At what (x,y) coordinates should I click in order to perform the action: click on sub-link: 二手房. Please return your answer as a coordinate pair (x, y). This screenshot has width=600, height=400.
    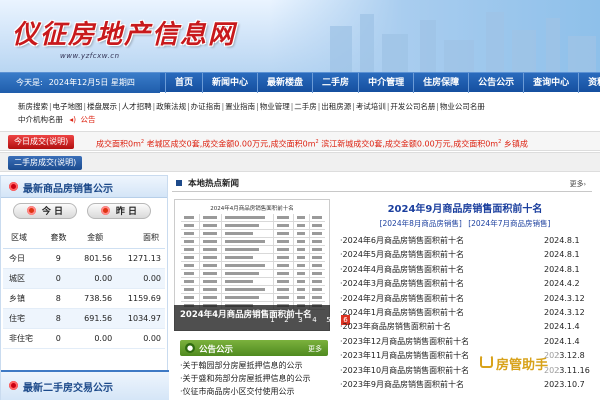
    Looking at the image, I should click on (305, 106).